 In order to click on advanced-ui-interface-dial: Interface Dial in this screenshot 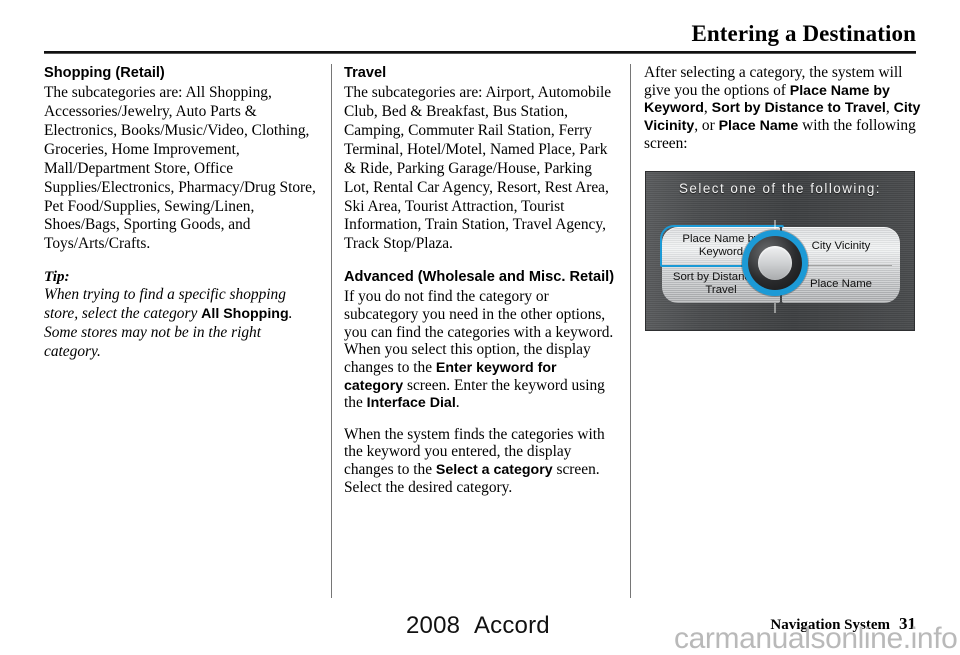, I will do `click(411, 403)`.